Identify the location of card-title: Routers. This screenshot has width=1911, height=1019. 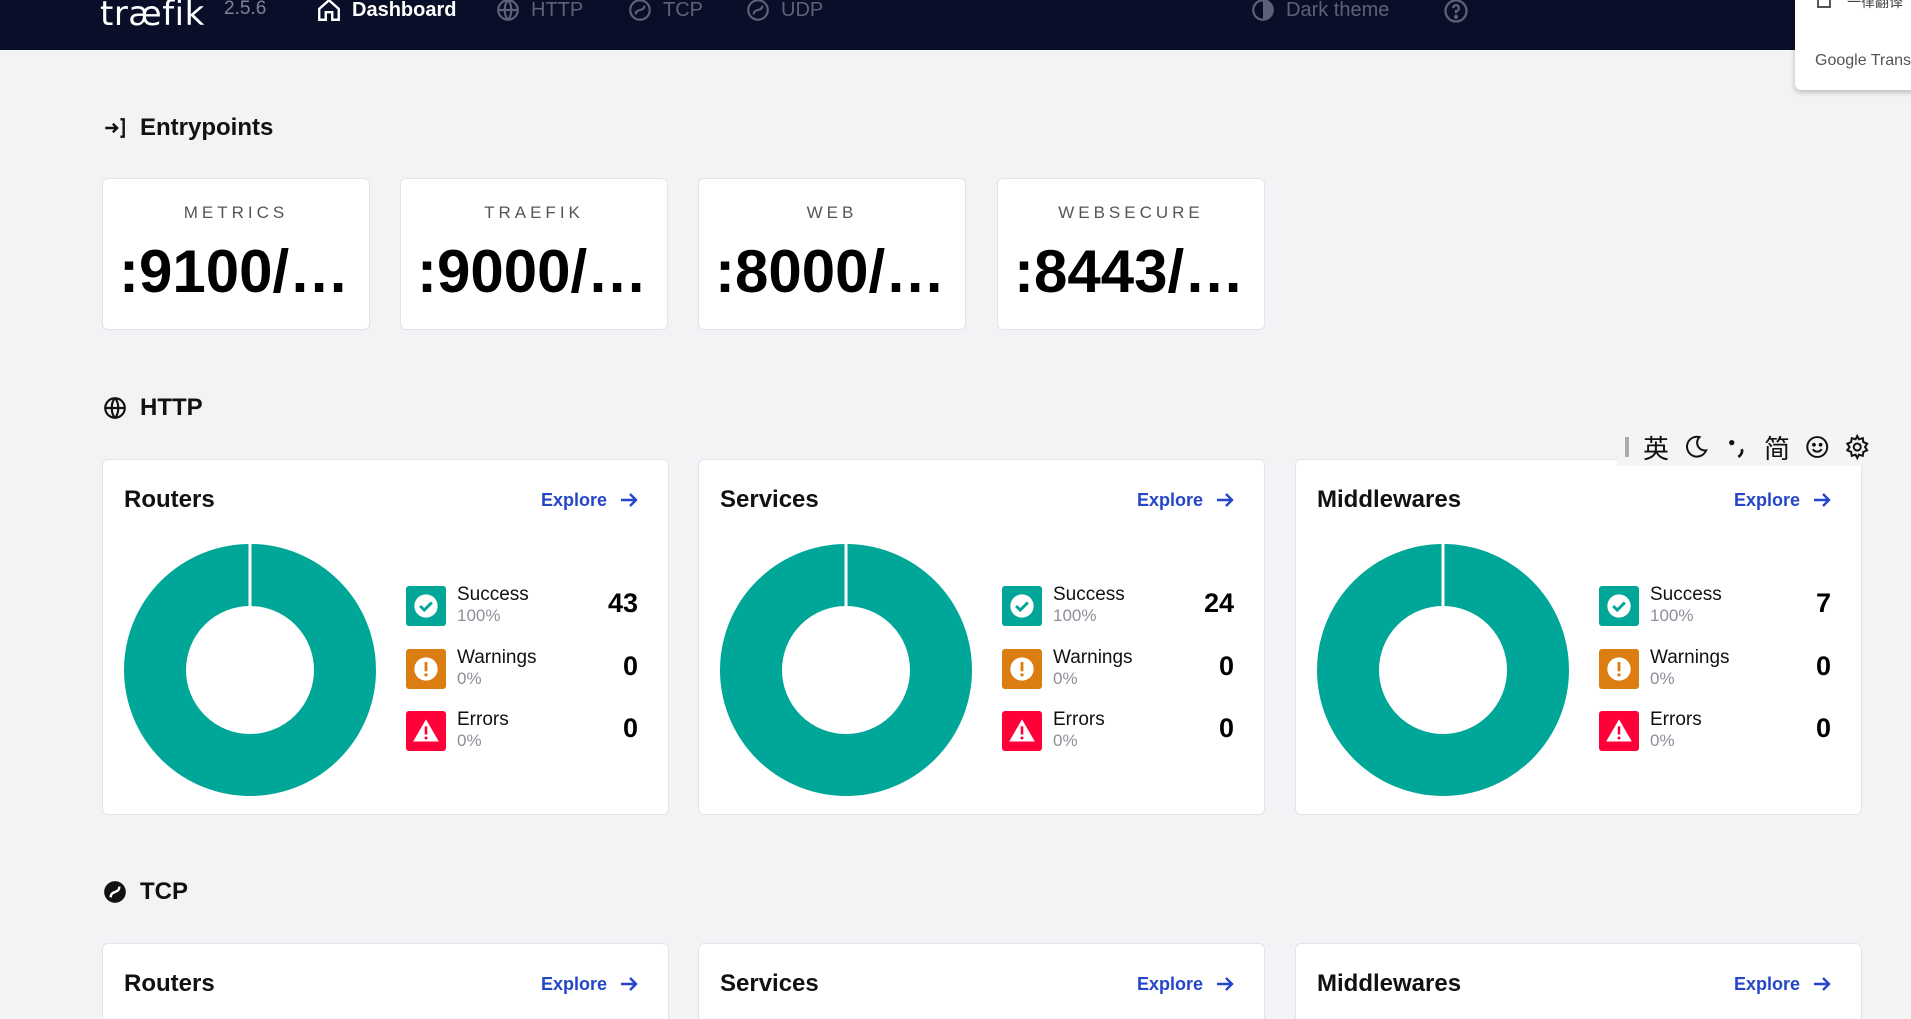
(169, 983).